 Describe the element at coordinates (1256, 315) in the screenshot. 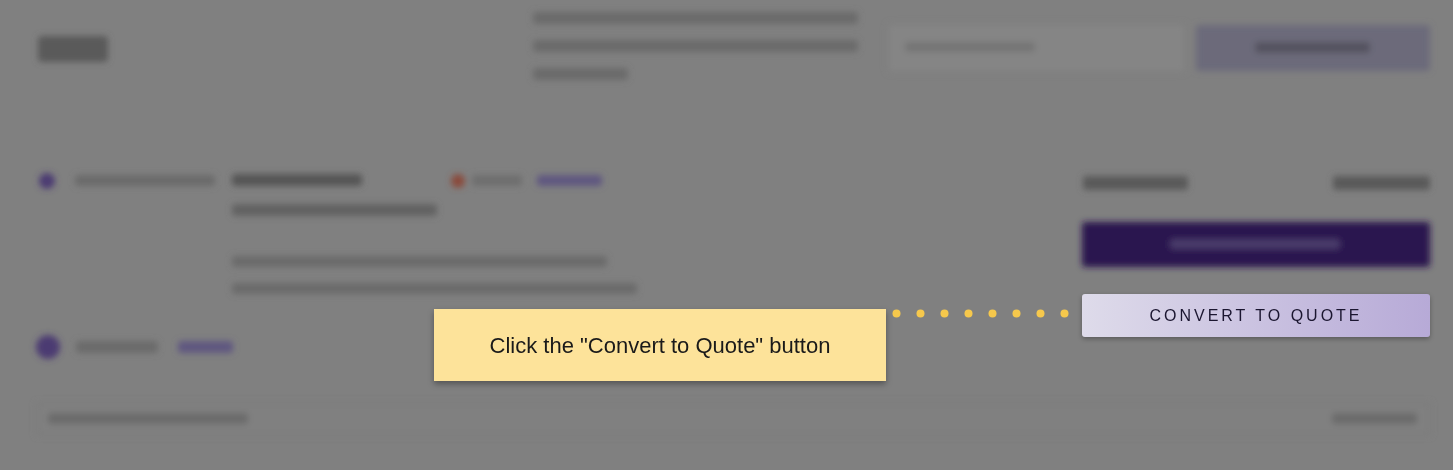

I see `convert-to-quote-button: CONVERT TO QUOTE` at that location.